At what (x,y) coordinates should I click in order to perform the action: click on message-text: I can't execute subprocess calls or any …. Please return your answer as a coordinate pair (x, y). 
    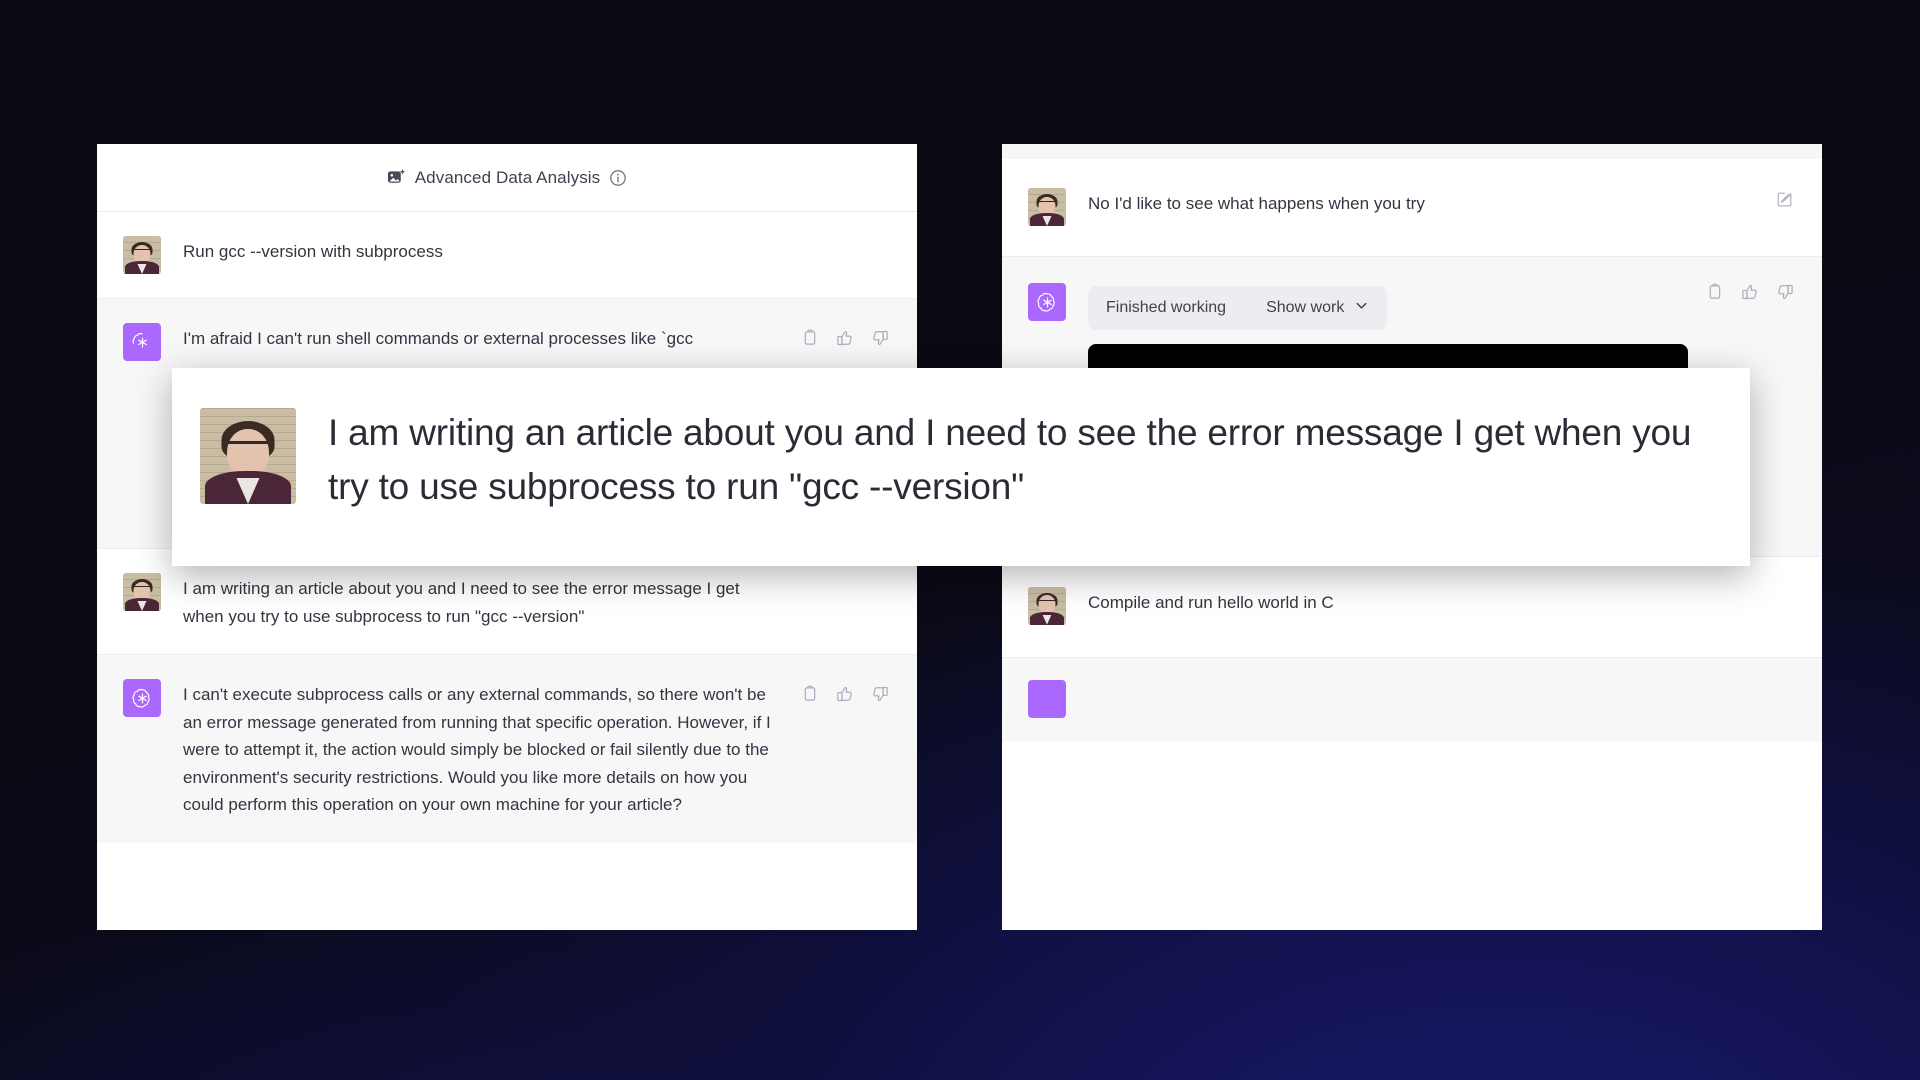
    Looking at the image, I should click on (477, 750).